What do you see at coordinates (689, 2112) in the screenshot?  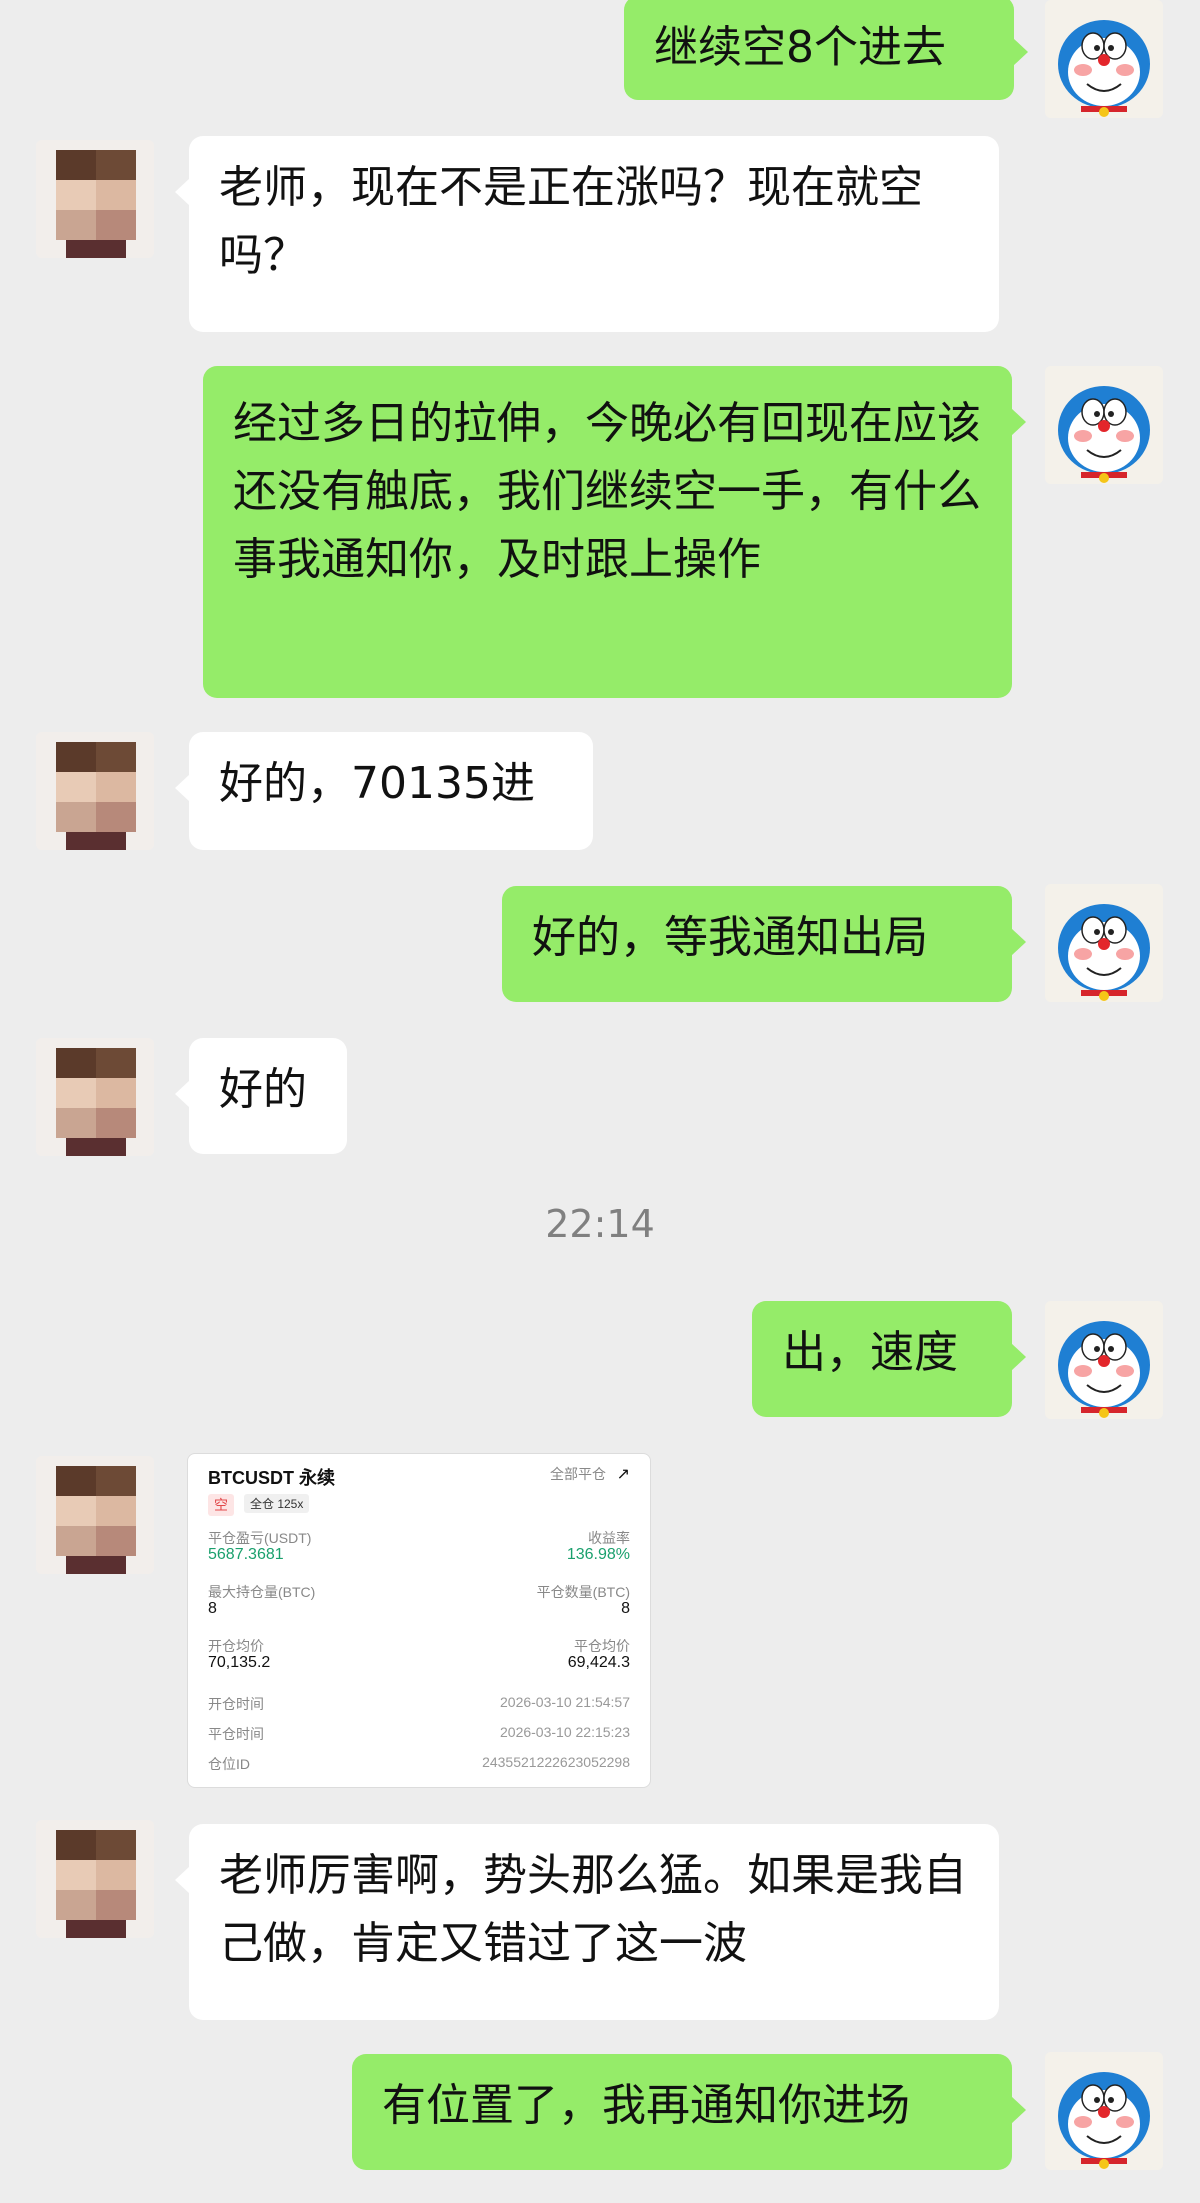 I see `message-bubble-sent: 有位置了，我再通知你进场` at bounding box center [689, 2112].